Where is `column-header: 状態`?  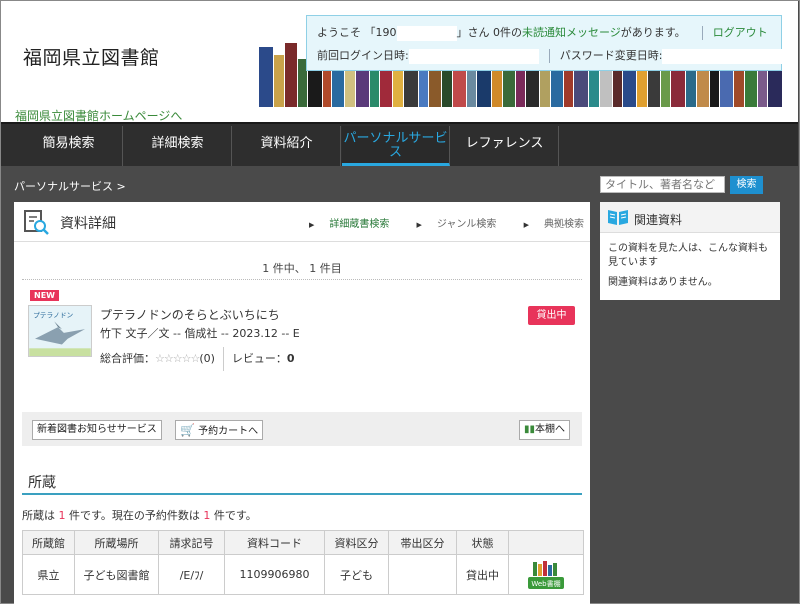
column-header: 状態 is located at coordinates (482, 542).